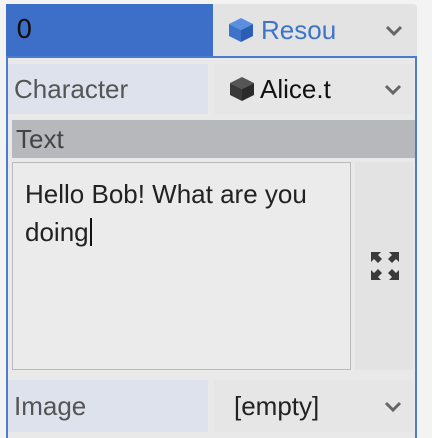 This screenshot has width=432, height=438. I want to click on text-caret, so click(90, 232).